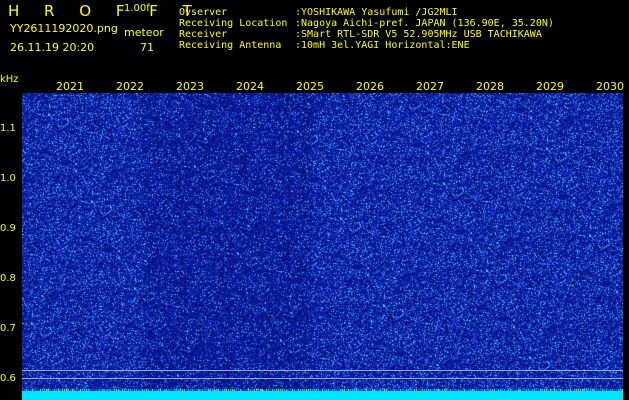 The height and width of the screenshot is (400, 629). Describe the element at coordinates (370, 86) in the screenshot. I see `x-label-2026: 2026` at that location.